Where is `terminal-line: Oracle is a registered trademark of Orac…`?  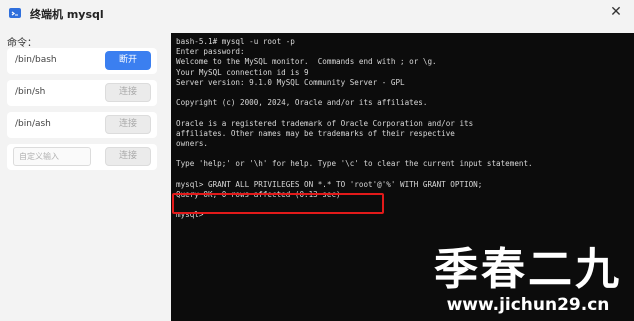 terminal-line: Oracle is a registered trademark of Orac… is located at coordinates (325, 123).